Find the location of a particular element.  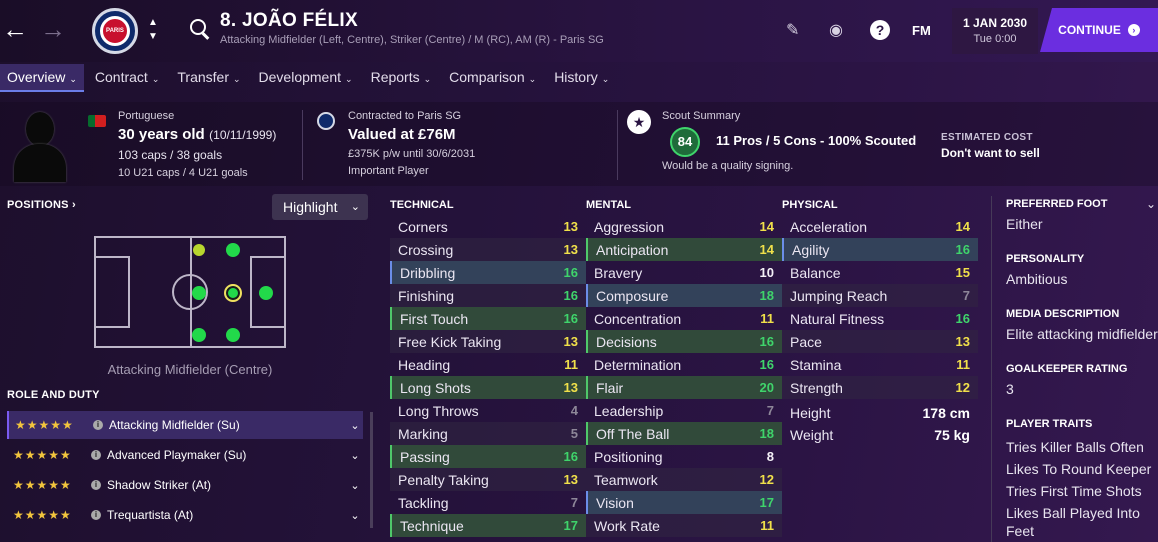

attribute-value: 7 is located at coordinates (574, 502).